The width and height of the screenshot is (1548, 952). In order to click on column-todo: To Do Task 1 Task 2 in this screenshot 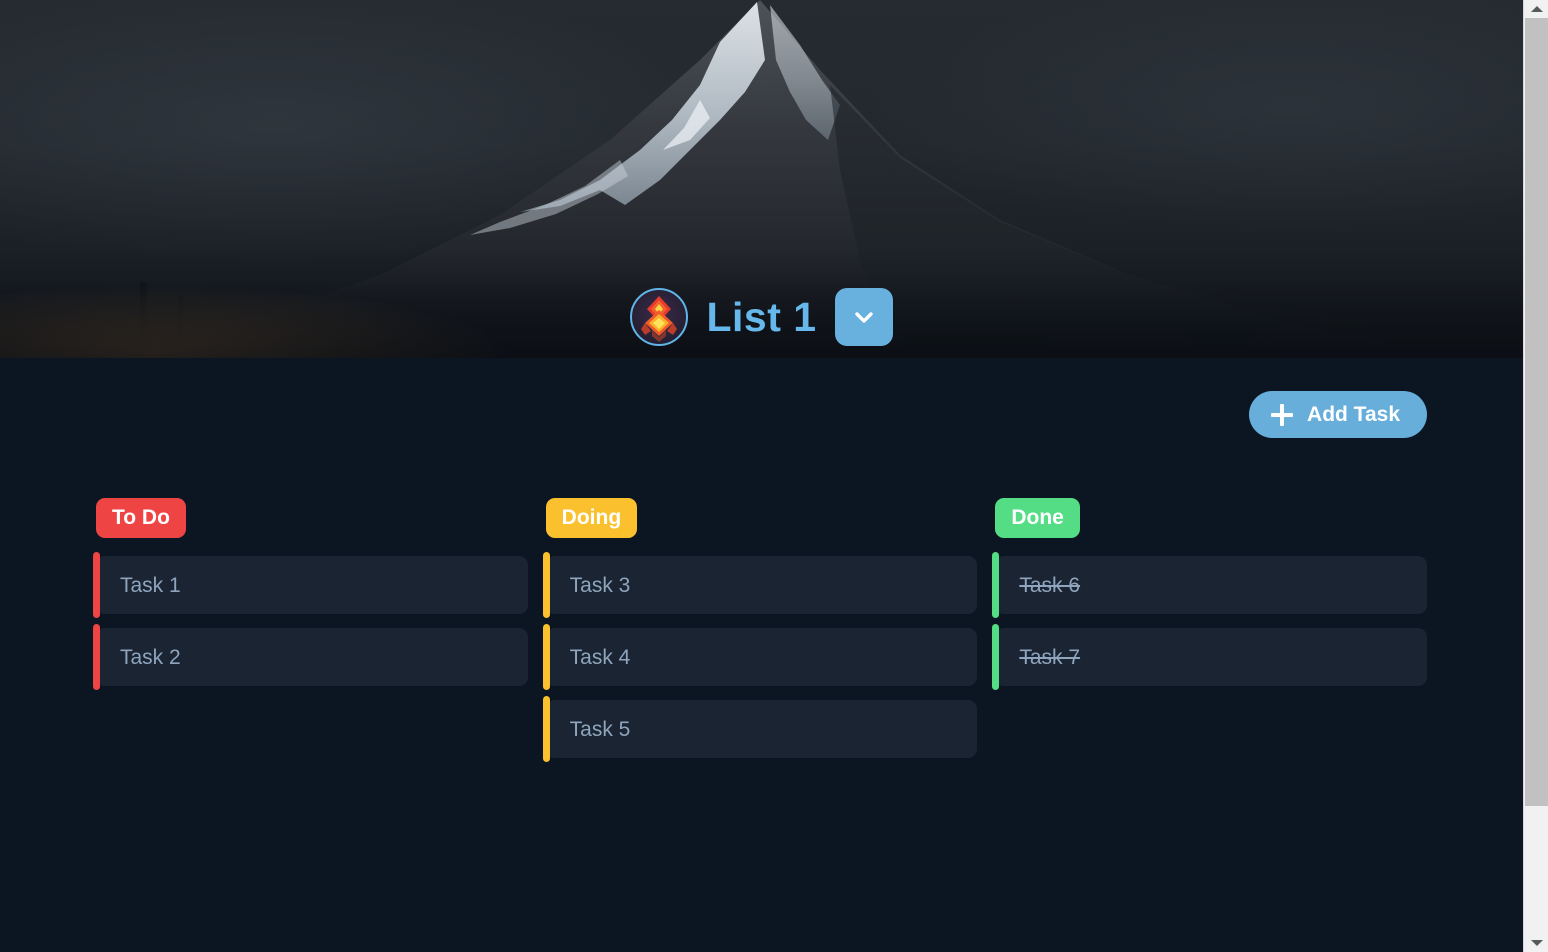, I will do `click(310, 635)`.